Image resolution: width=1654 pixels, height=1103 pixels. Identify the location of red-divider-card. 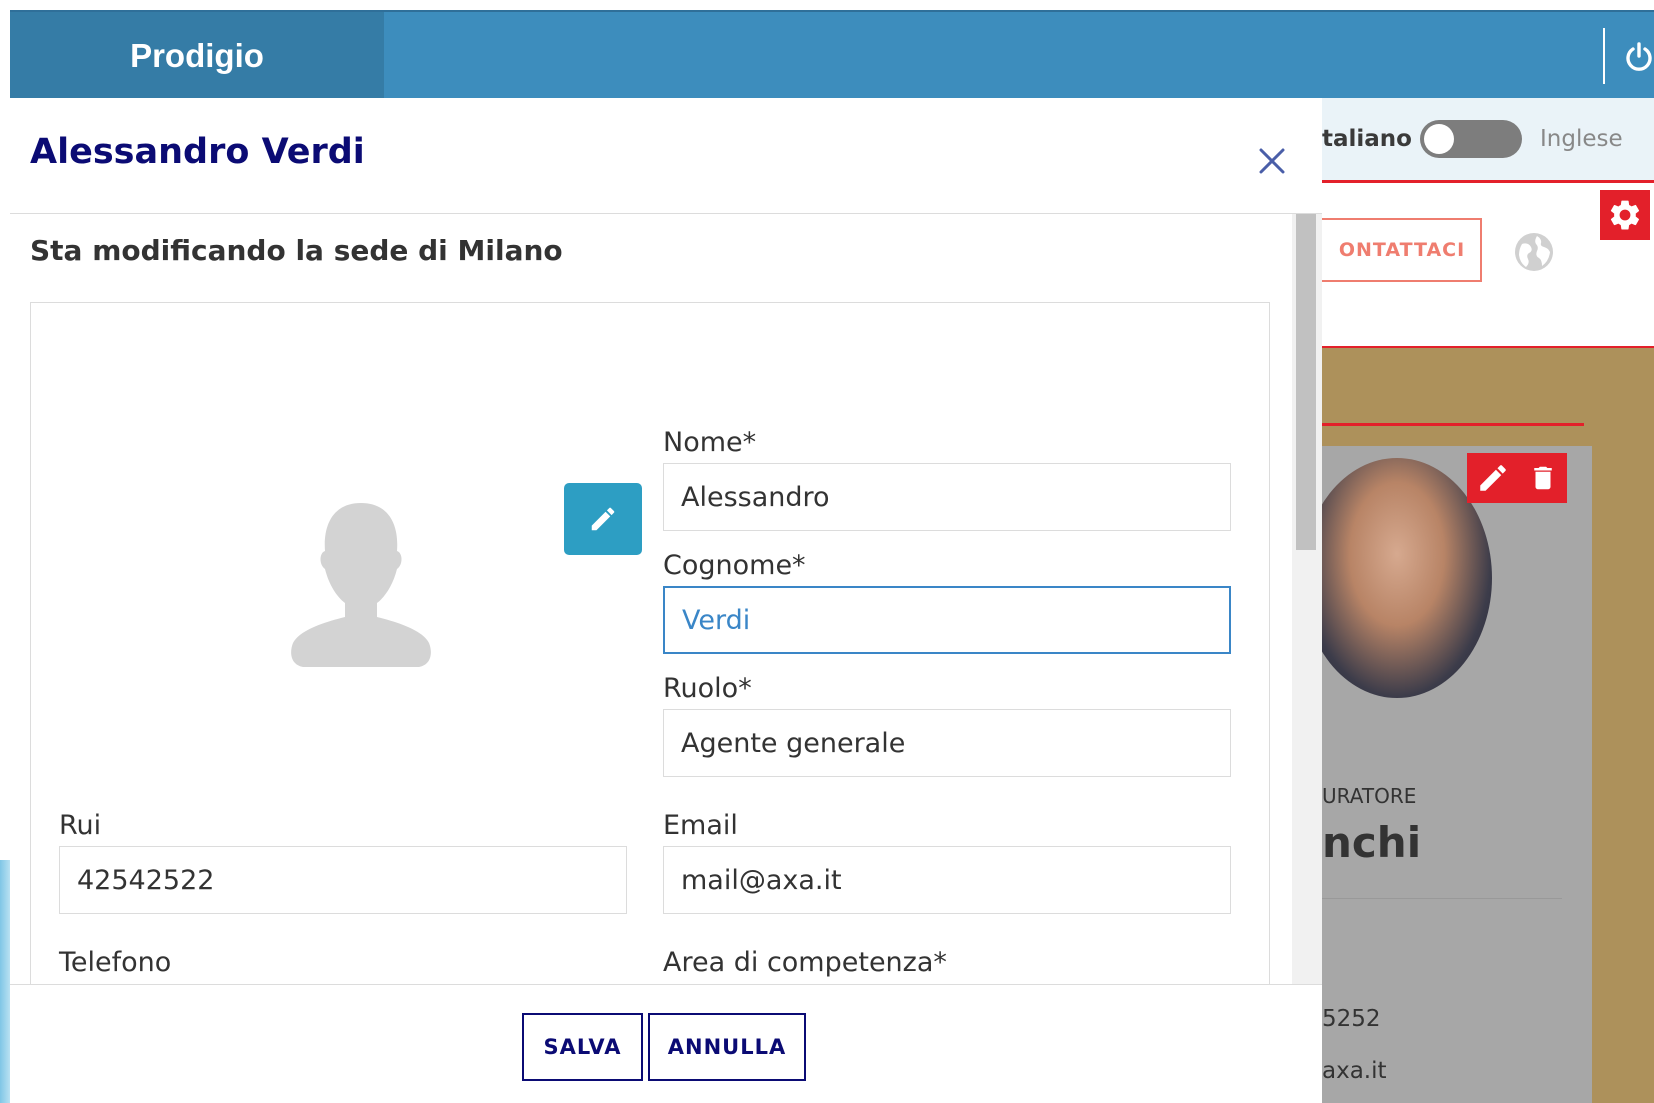
(1453, 424).